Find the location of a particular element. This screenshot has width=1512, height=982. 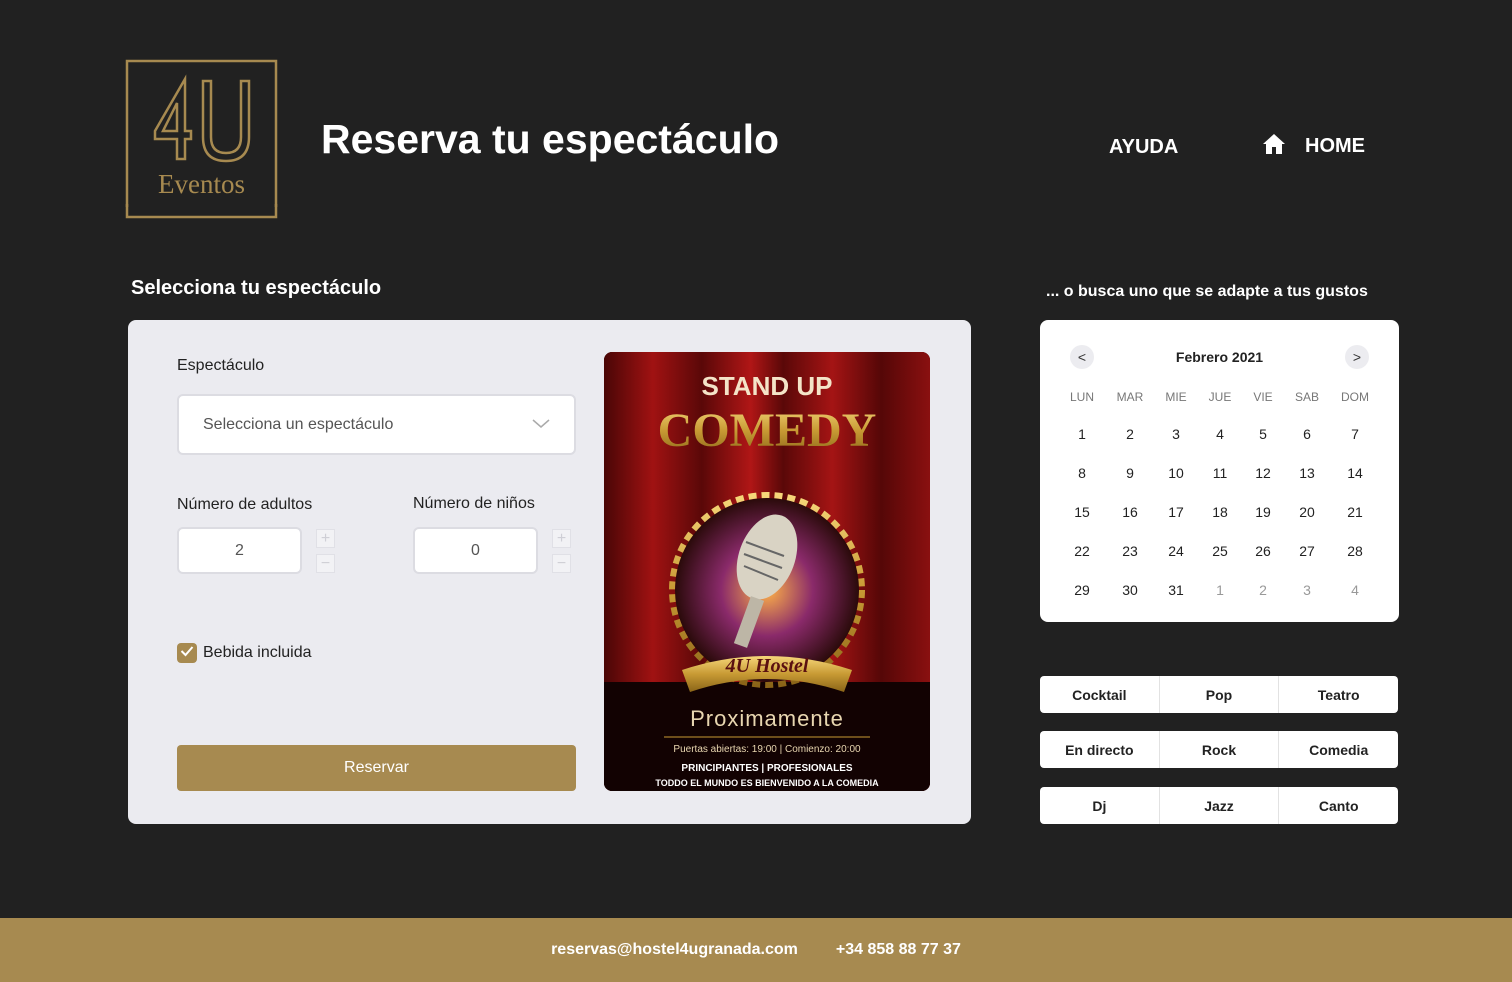

check-icon is located at coordinates (187, 653).